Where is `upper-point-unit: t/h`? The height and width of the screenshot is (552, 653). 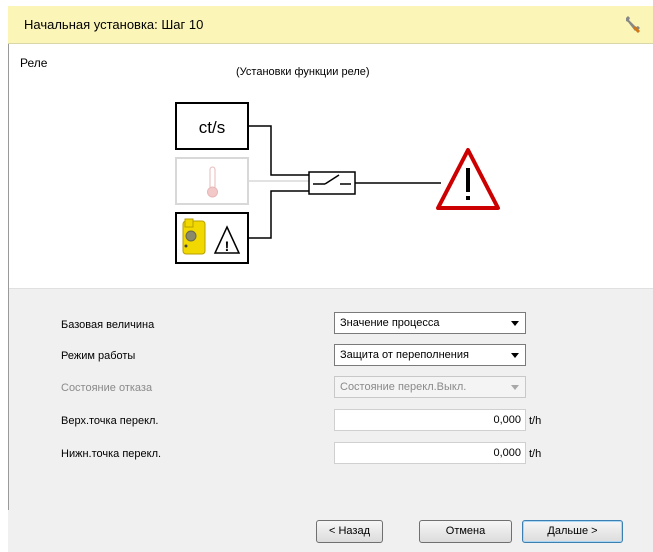
upper-point-unit: t/h is located at coordinates (535, 421).